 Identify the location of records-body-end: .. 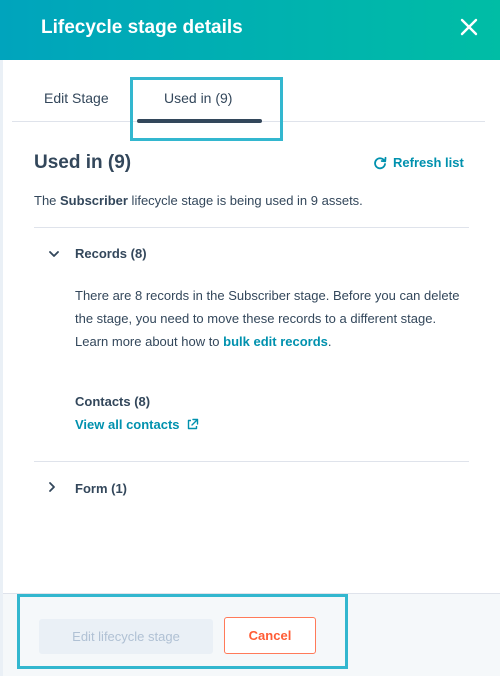
(329, 341).